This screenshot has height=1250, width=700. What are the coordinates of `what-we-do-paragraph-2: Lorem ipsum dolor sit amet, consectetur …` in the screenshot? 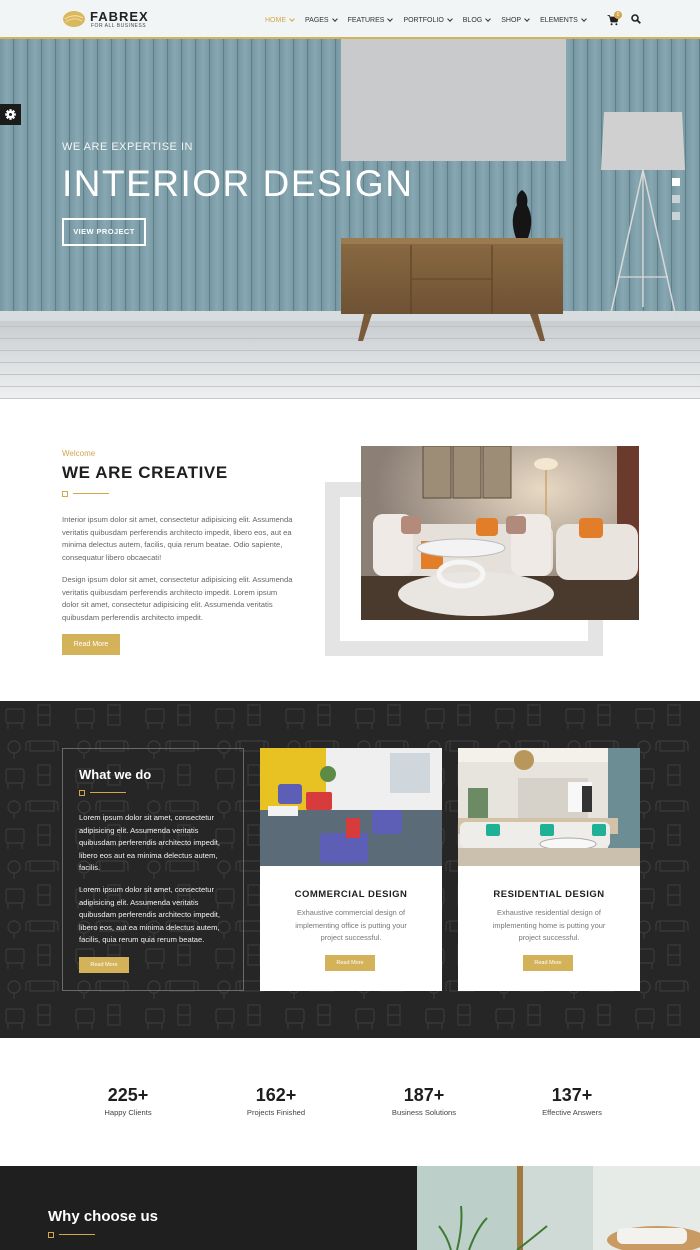 It's located at (149, 914).